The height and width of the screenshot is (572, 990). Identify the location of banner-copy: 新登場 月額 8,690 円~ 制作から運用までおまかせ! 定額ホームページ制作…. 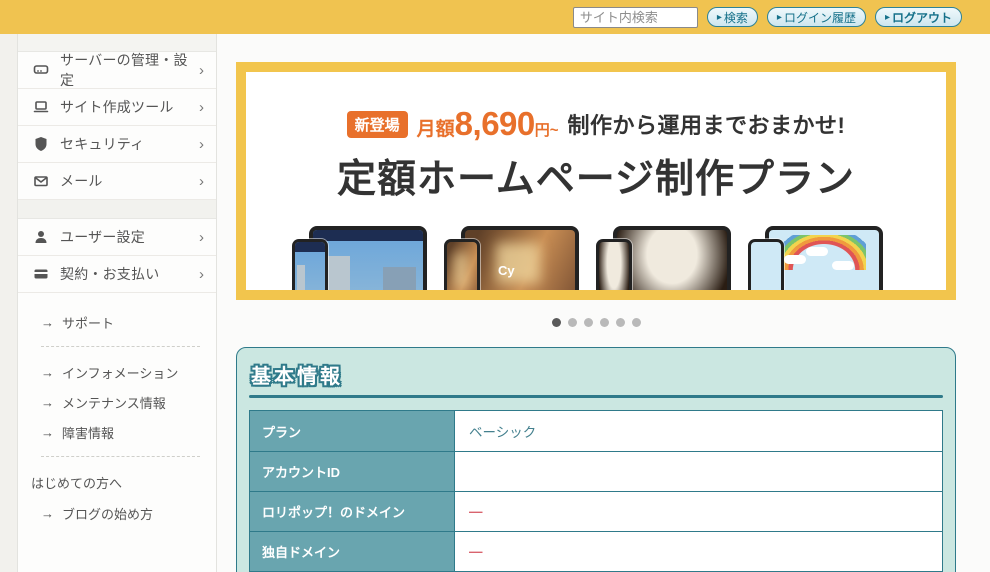
(596, 154).